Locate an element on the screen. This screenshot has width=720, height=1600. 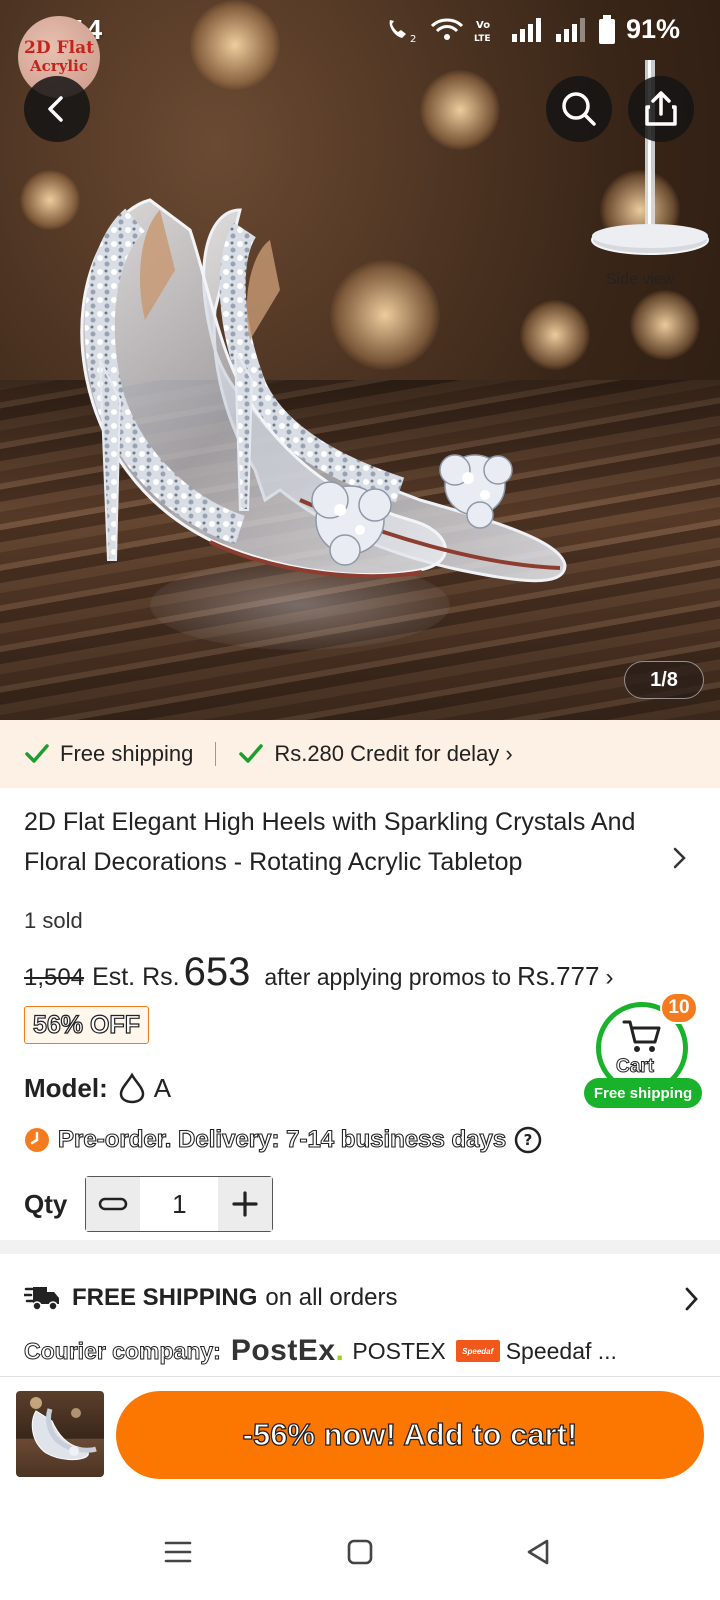
original-price: 1,504 is located at coordinates (54, 977).